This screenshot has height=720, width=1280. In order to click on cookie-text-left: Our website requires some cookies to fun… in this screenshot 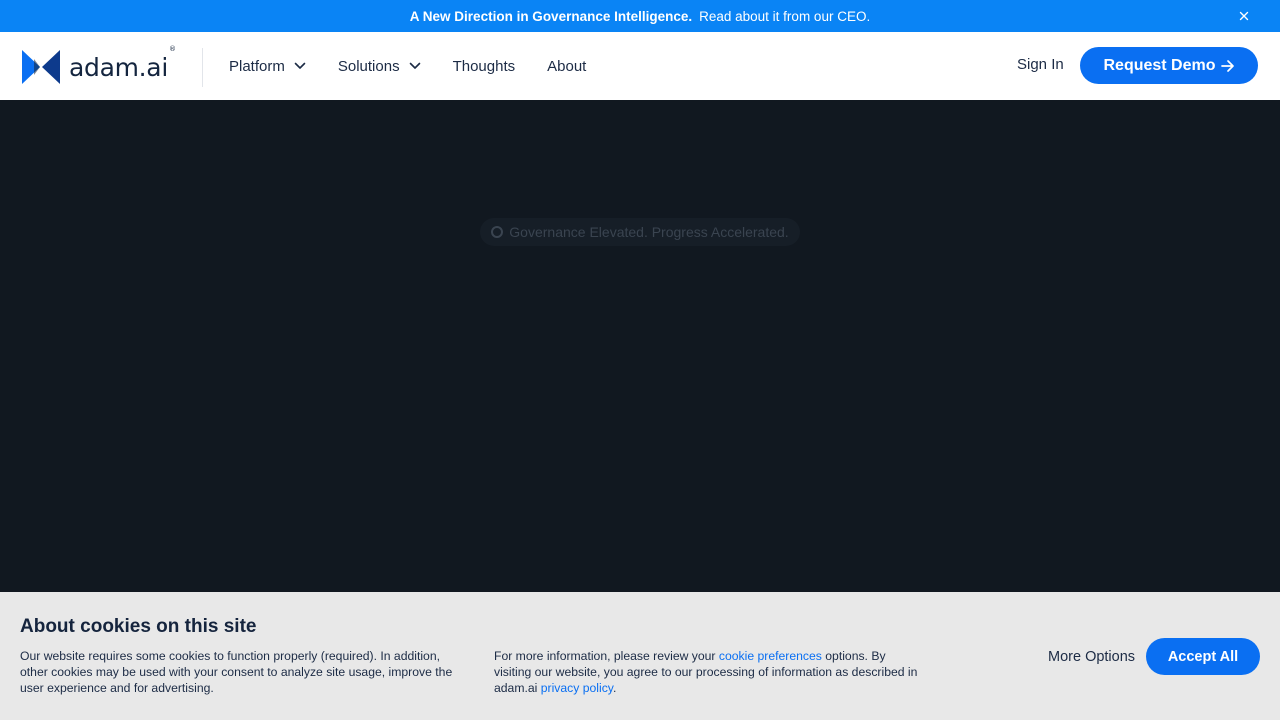, I will do `click(236, 672)`.